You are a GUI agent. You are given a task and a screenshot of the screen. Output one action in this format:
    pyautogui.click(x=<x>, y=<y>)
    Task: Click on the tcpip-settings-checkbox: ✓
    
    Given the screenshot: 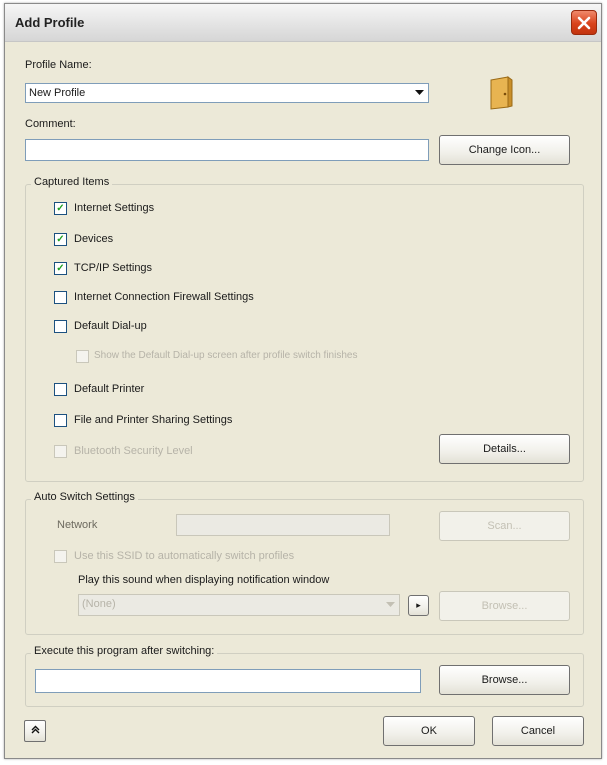 What is the action you would take?
    pyautogui.click(x=60, y=268)
    